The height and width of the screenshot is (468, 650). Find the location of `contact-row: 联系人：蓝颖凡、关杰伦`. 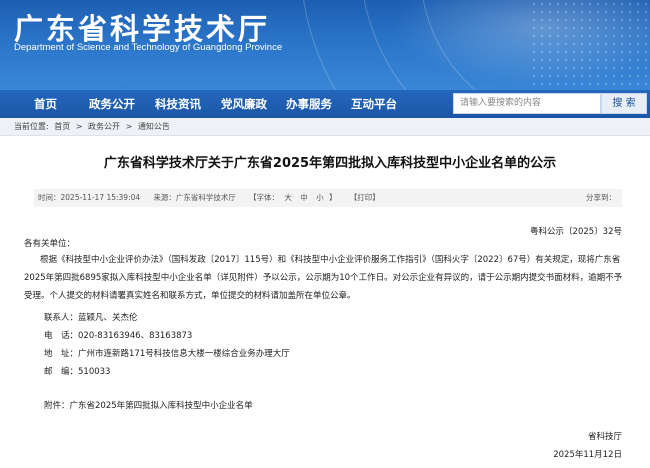

contact-row: 联系人：蓝颖凡、关杰伦 is located at coordinates (91, 317).